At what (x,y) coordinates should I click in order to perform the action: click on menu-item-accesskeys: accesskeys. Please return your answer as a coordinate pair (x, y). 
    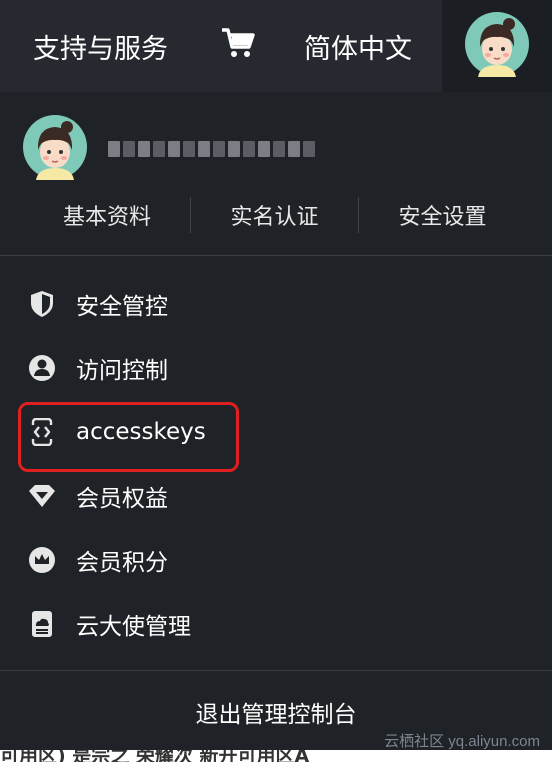
    Looking at the image, I should click on (276, 436).